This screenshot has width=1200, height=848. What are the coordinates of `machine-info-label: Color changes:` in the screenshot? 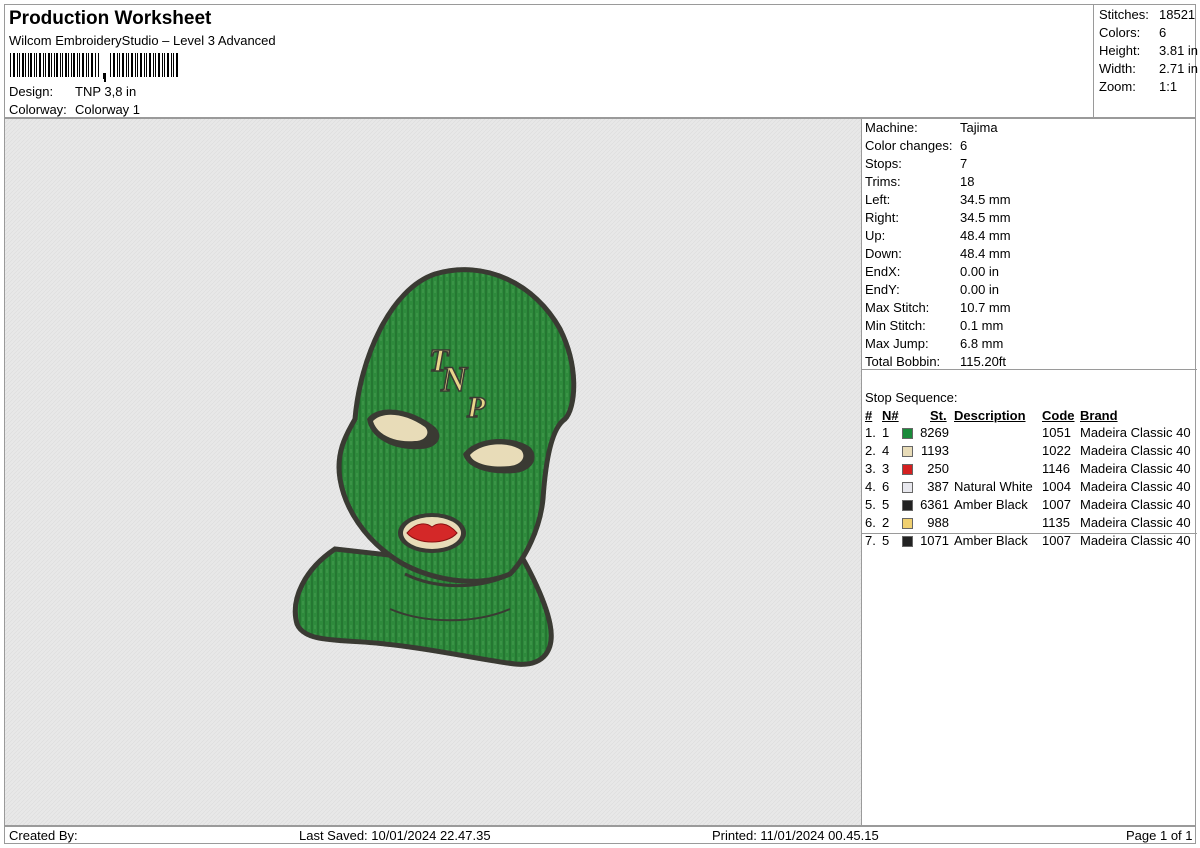 It's located at (909, 145).